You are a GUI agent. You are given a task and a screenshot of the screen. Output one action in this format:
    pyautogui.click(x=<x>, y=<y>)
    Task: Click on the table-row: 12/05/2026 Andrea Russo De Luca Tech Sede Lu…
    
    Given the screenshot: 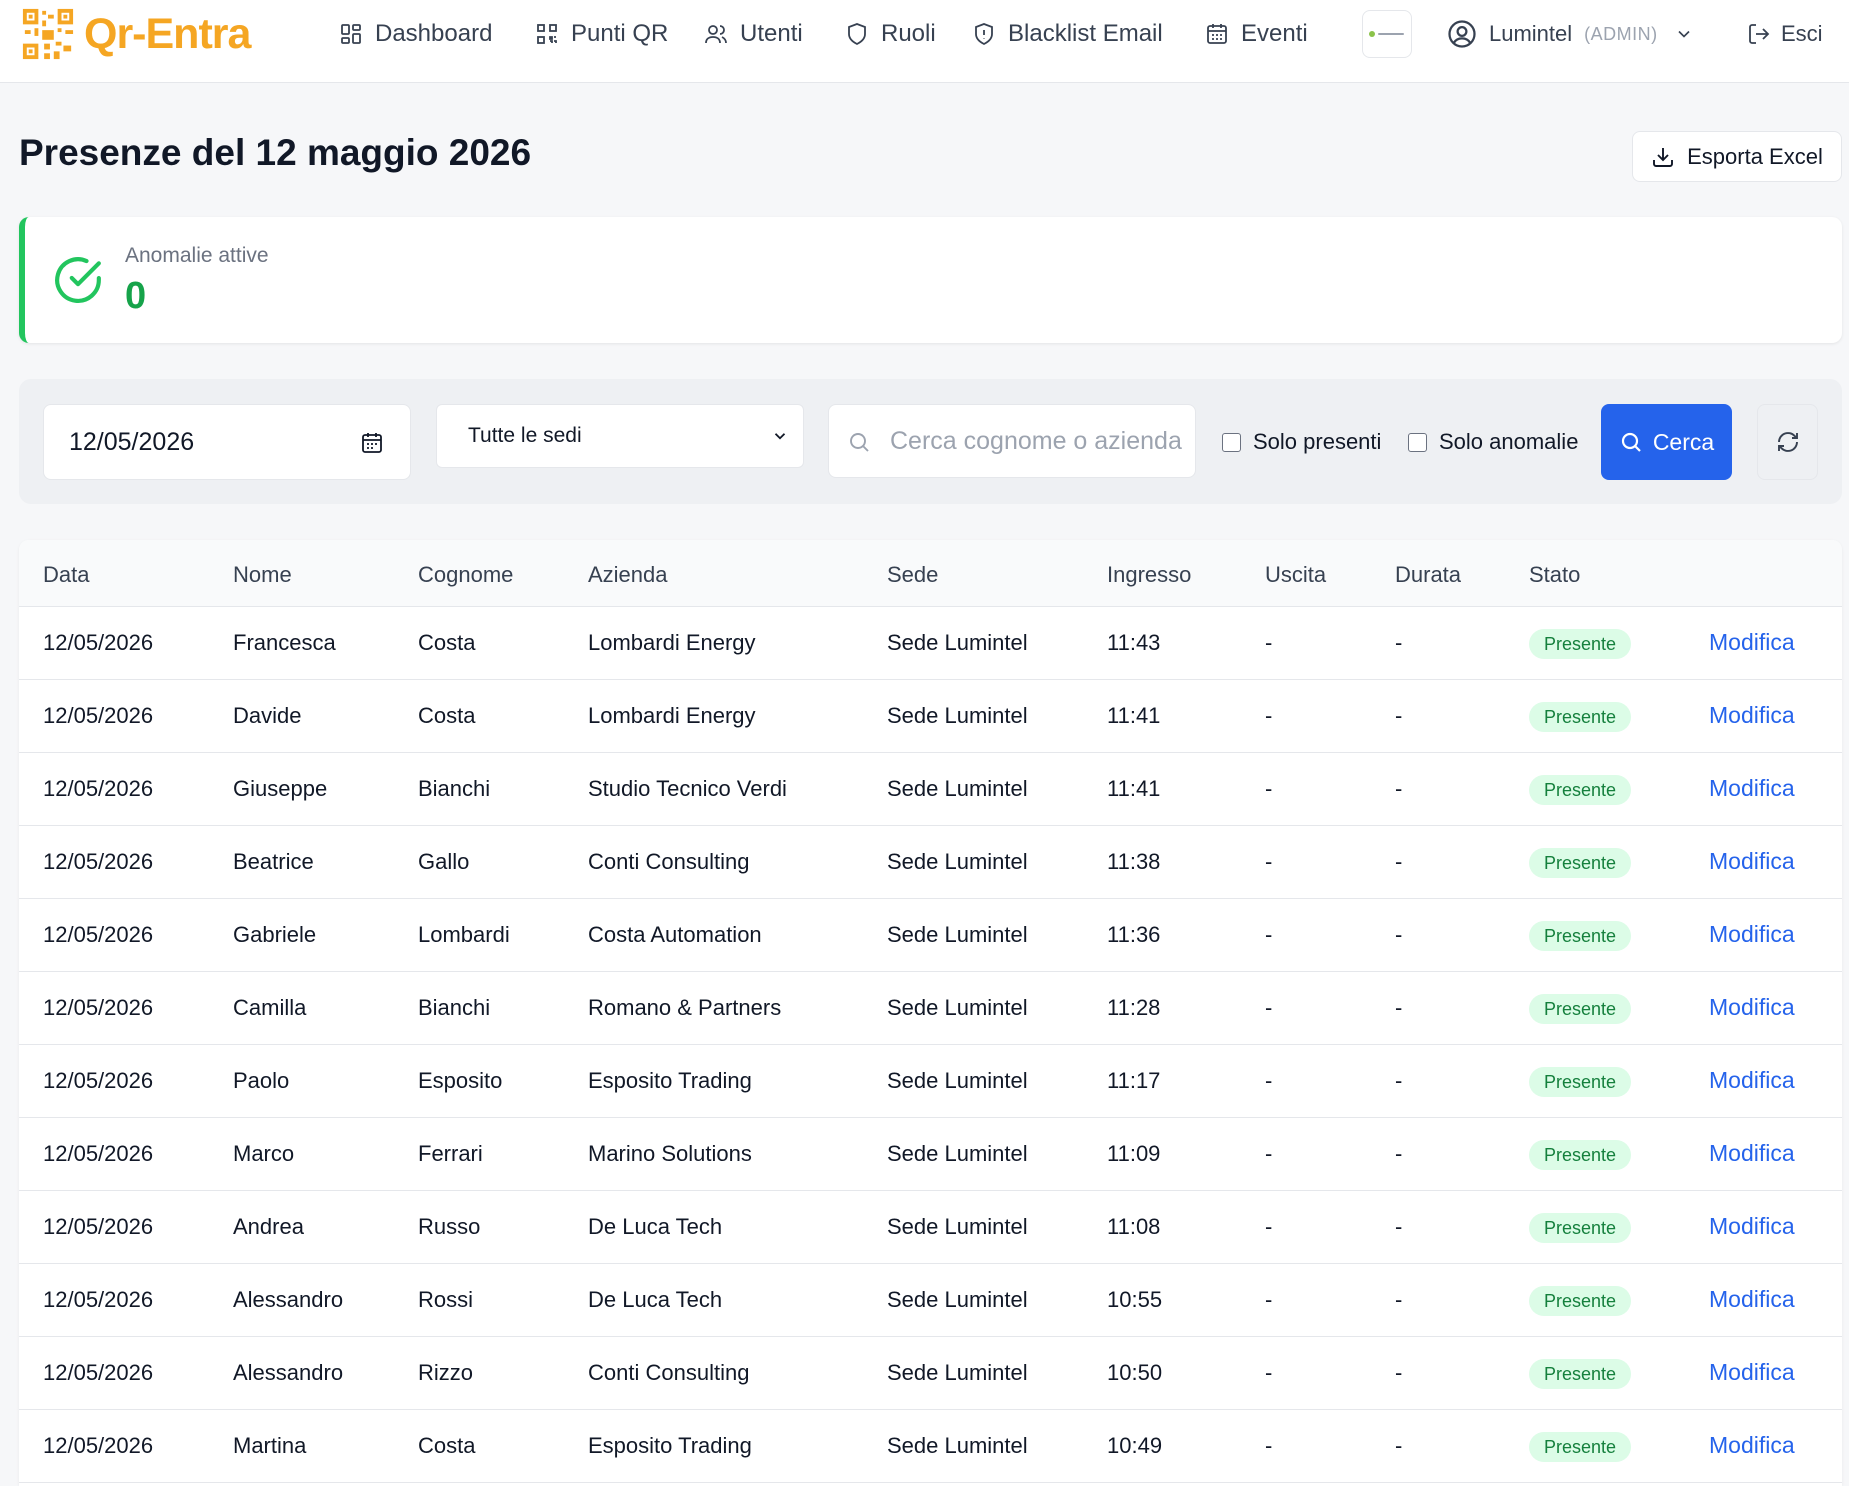 What is the action you would take?
    pyautogui.click(x=930, y=1227)
    